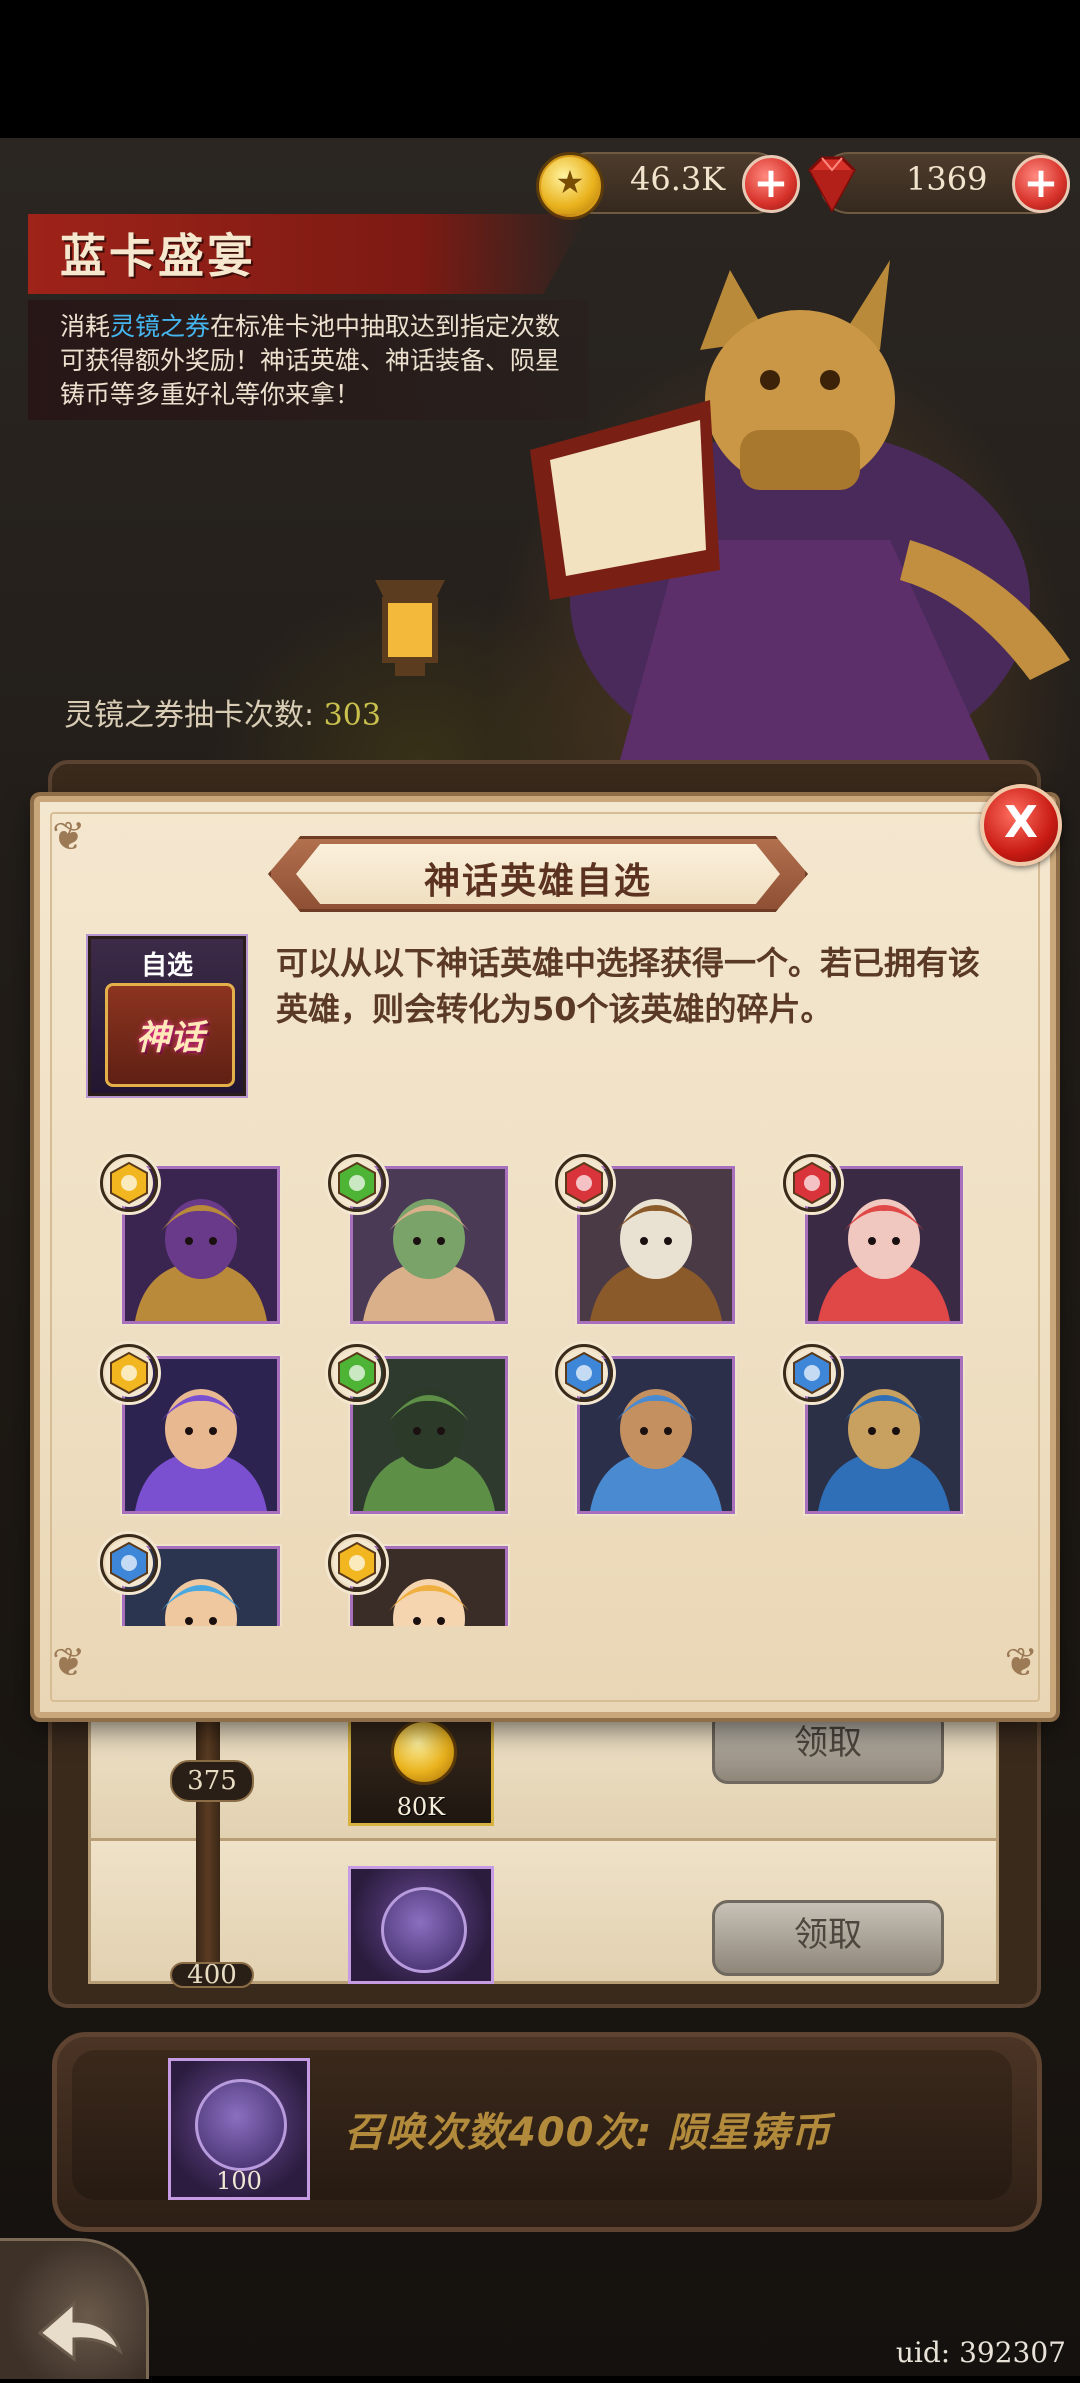 The height and width of the screenshot is (2383, 1080). Describe the element at coordinates (1021, 825) in the screenshot. I see `close-button: X` at that location.